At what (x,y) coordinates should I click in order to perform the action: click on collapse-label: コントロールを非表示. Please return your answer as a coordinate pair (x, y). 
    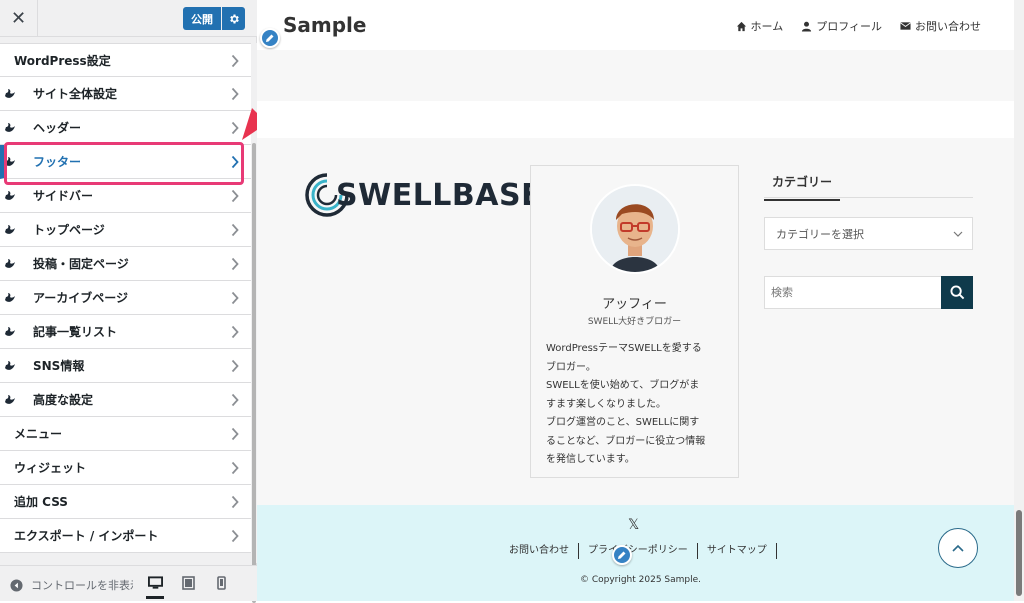
    Looking at the image, I should click on (82, 585).